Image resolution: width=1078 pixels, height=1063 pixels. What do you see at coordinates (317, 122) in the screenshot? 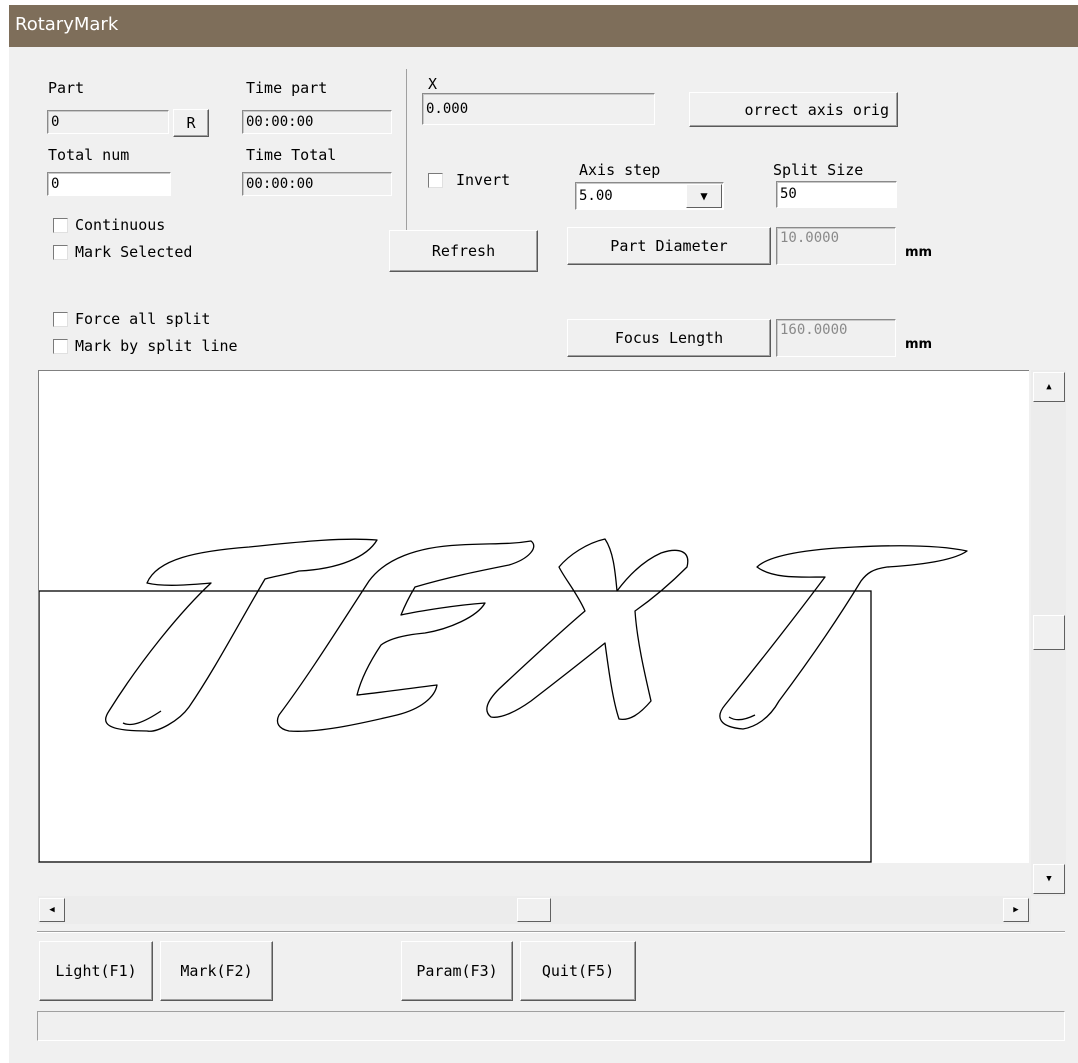
I see `time-part-field: 00:00:00` at bounding box center [317, 122].